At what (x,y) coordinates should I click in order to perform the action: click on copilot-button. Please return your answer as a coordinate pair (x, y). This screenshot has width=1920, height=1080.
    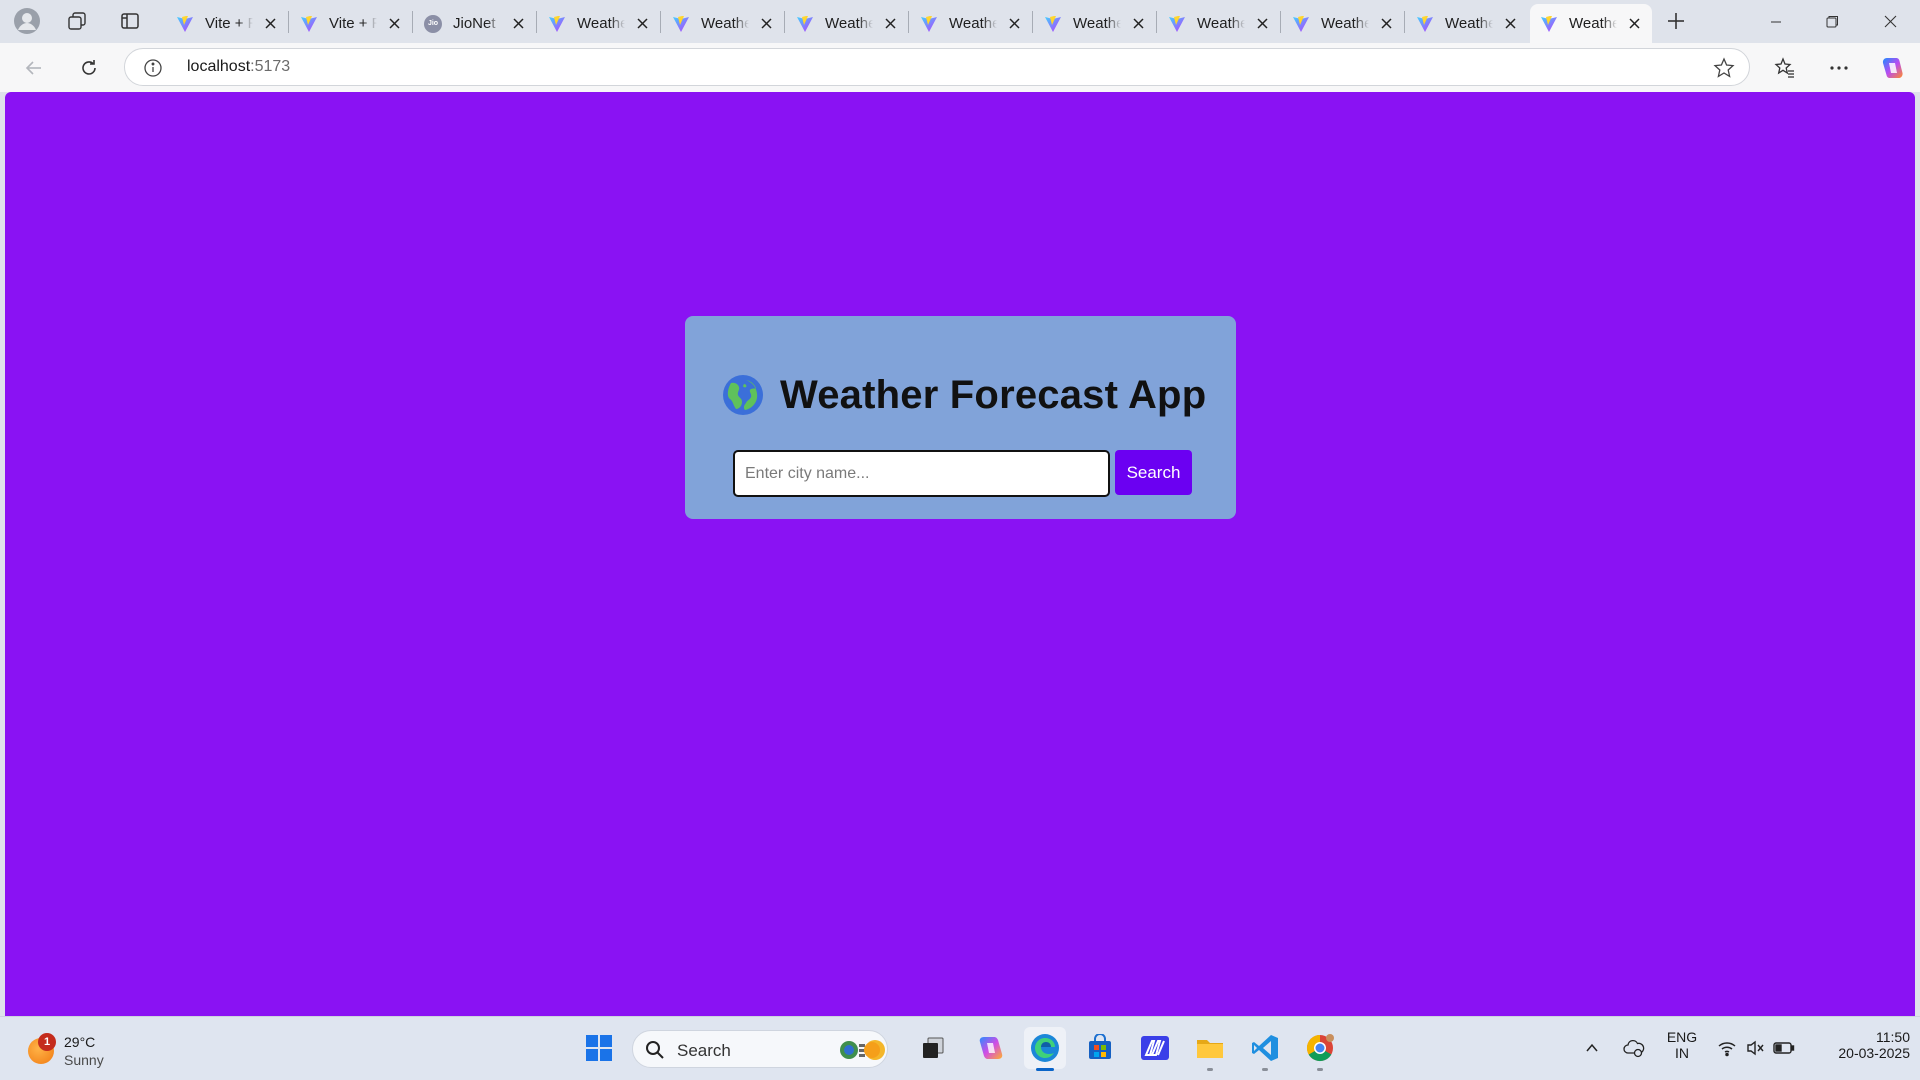
    Looking at the image, I should click on (1892, 68).